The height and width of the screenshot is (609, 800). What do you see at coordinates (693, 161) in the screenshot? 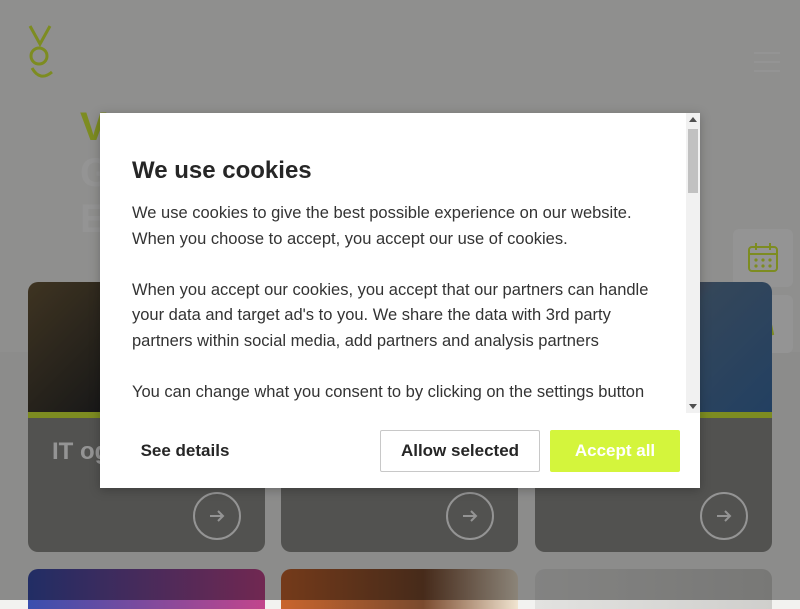
I see `scrollbar-thumb` at bounding box center [693, 161].